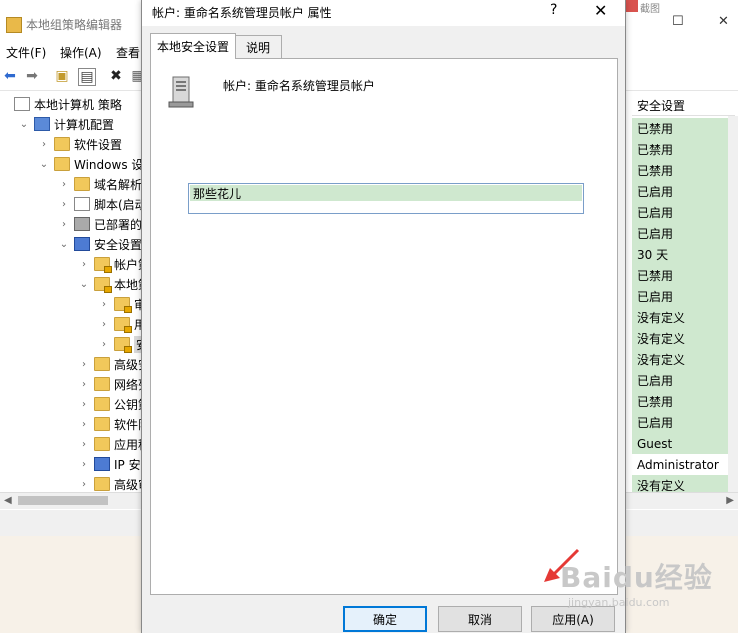 The image size is (738, 633). Describe the element at coordinates (387, 193) in the screenshot. I see `account-name-input` at that location.